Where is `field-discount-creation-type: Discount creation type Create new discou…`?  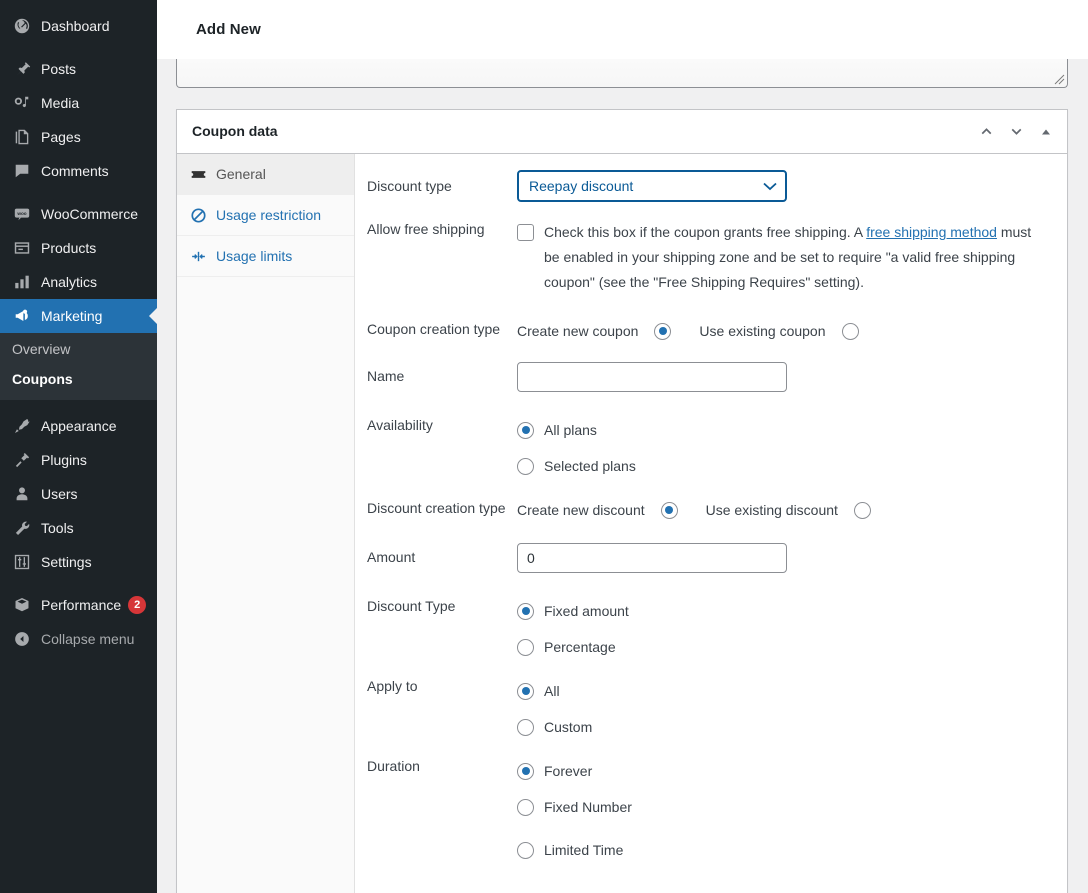 field-discount-creation-type: Discount creation type Create new discou… is located at coordinates (711, 511).